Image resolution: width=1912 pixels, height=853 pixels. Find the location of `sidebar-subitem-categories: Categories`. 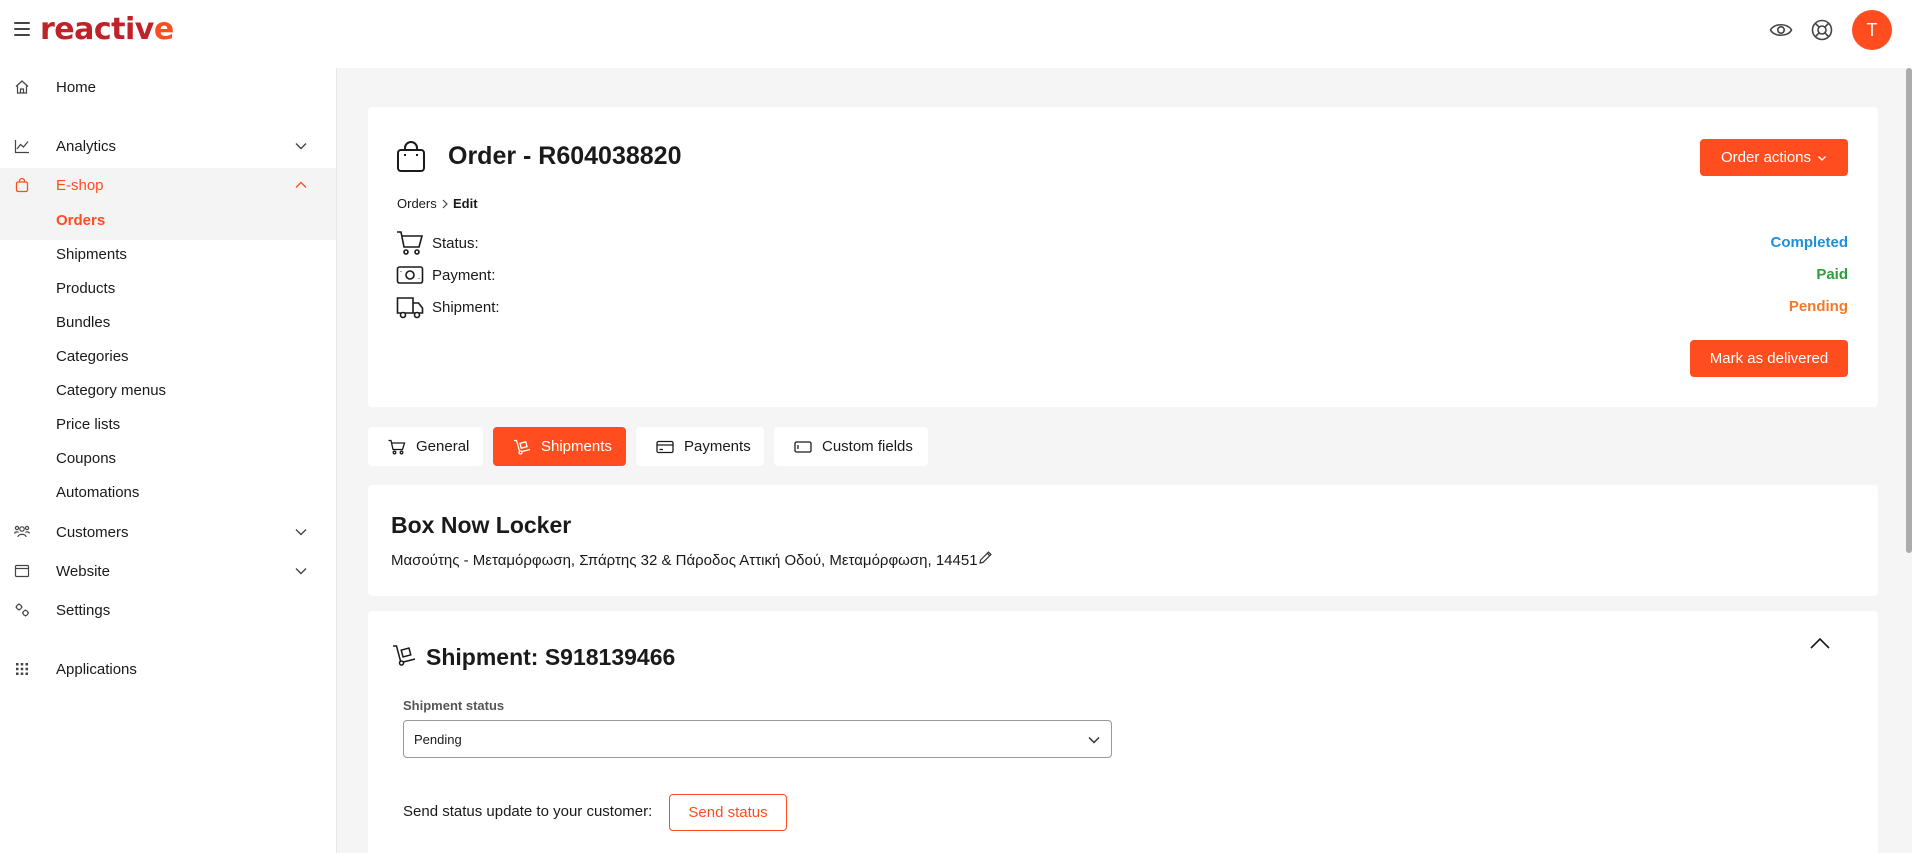

sidebar-subitem-categories: Categories is located at coordinates (92, 357).